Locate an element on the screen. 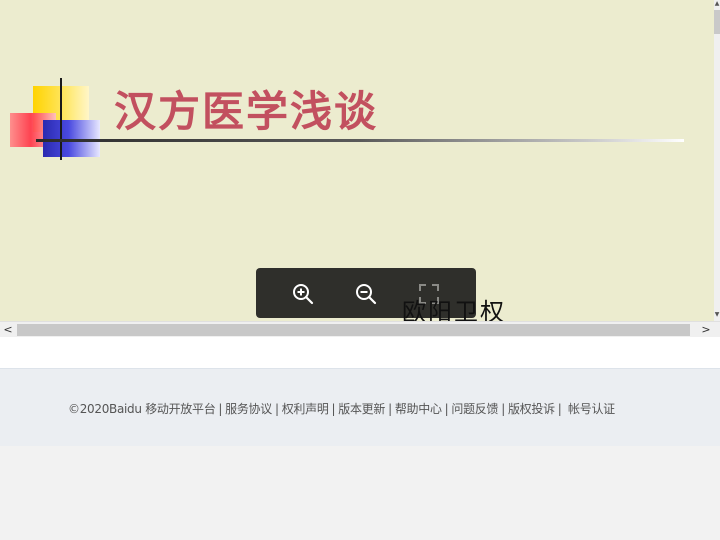 The width and height of the screenshot is (720, 540). horizontal-scroll-thumb is located at coordinates (353, 330).